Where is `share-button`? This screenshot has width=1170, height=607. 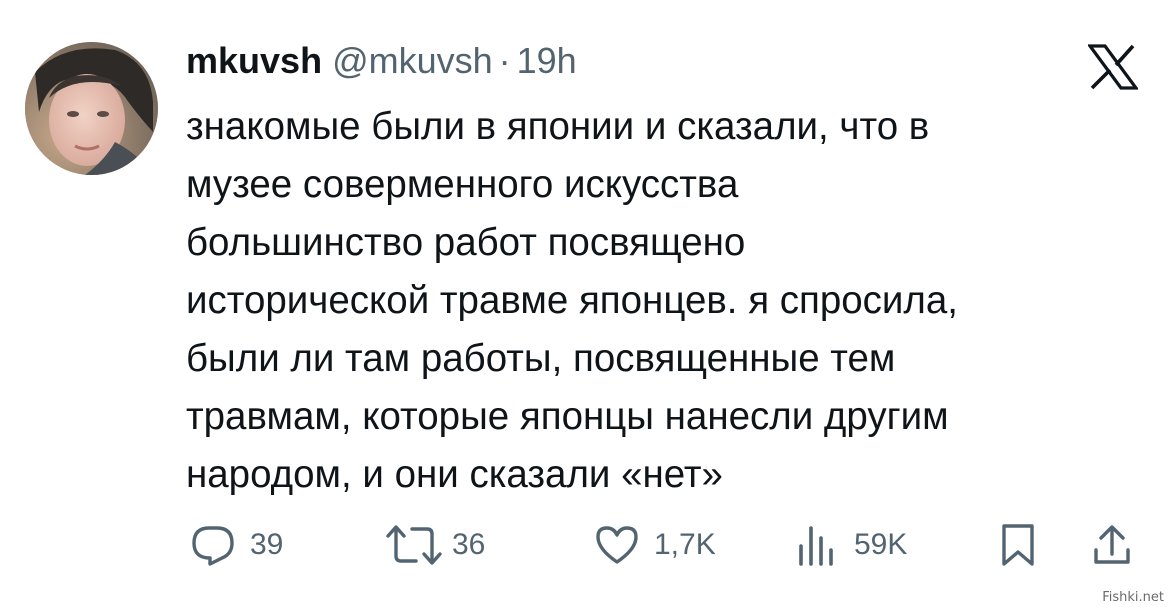
share-button is located at coordinates (1112, 545).